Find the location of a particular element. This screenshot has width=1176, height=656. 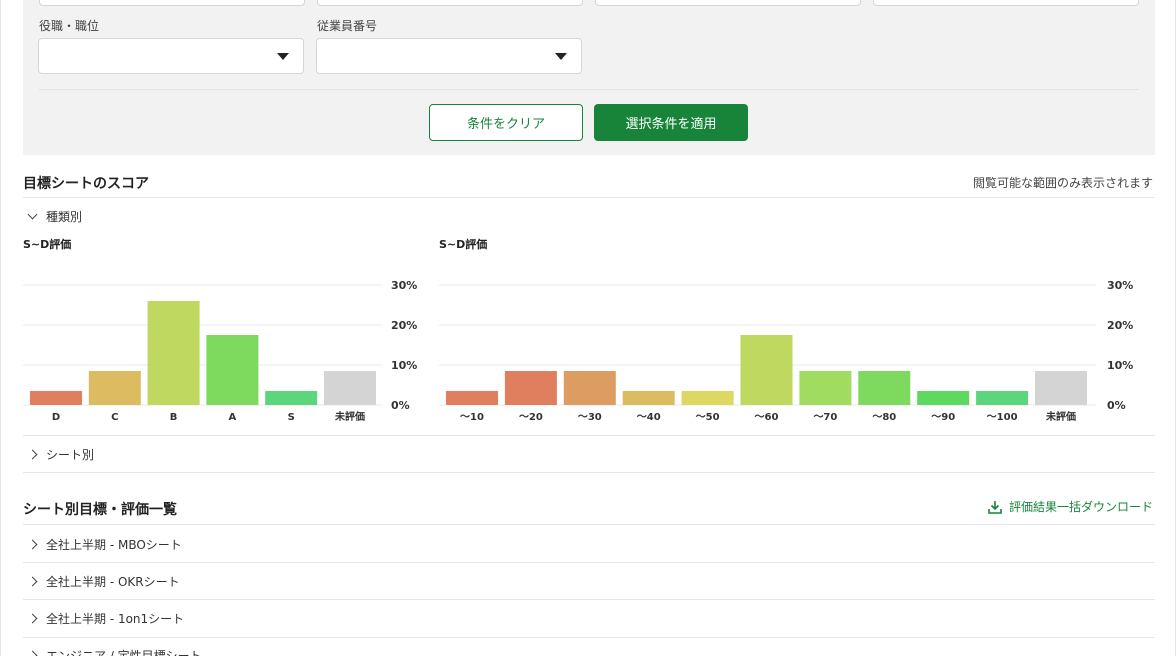

x-tick-label: A is located at coordinates (233, 417).